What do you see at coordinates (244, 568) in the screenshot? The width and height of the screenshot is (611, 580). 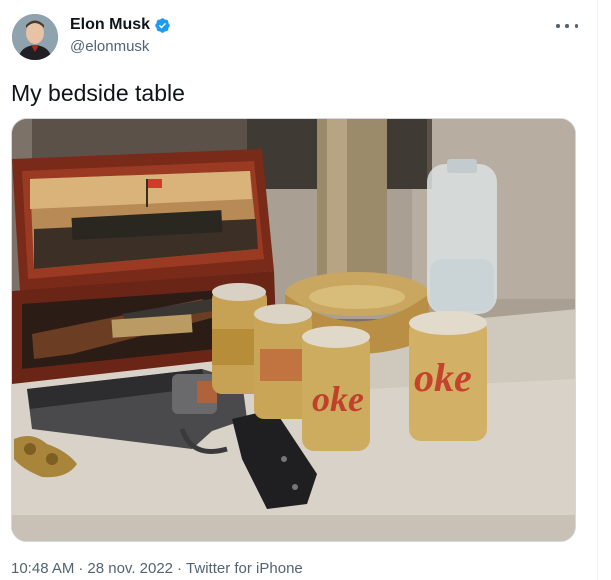 I see `tweet-source: Twitter for iPhone` at bounding box center [244, 568].